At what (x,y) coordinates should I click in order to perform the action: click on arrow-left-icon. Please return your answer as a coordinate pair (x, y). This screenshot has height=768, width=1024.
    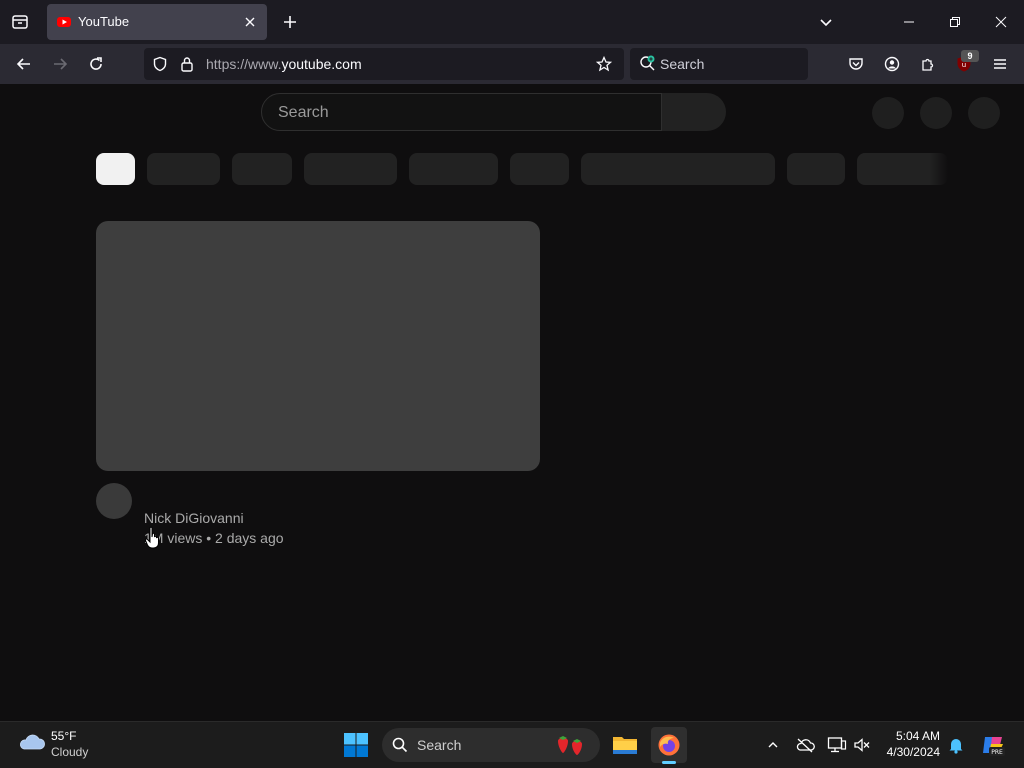
    Looking at the image, I should click on (23, 64).